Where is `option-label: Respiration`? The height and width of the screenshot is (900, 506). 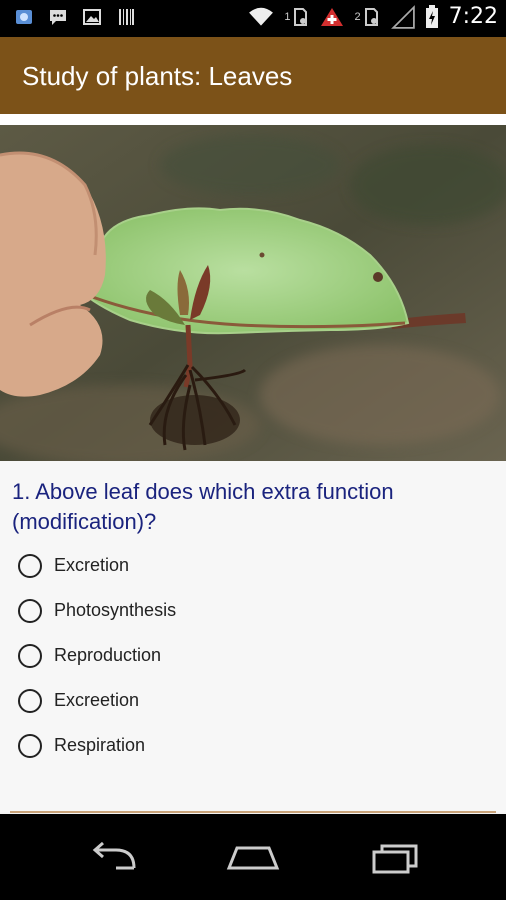
option-label: Respiration is located at coordinates (100, 745).